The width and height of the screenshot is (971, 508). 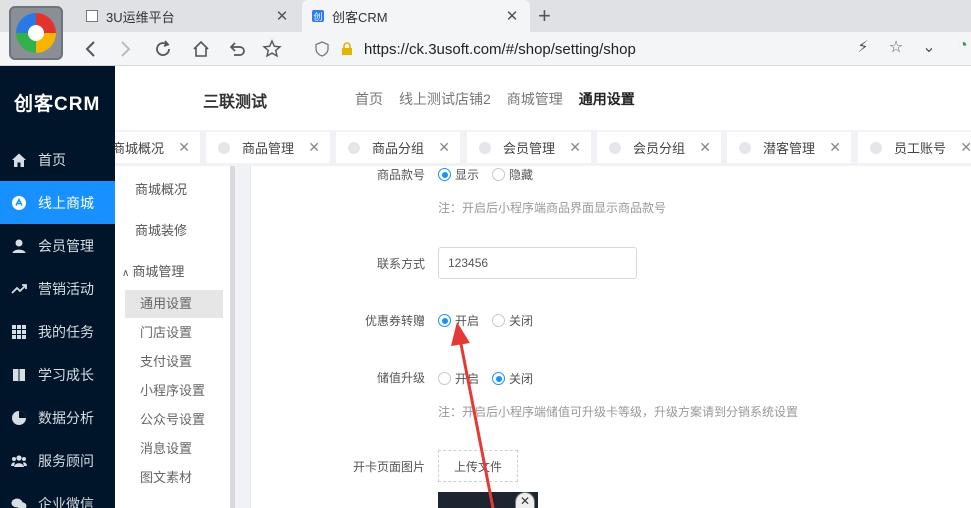 I want to click on page-tab-mall-overview: 商城概况 ✕, so click(x=157, y=147).